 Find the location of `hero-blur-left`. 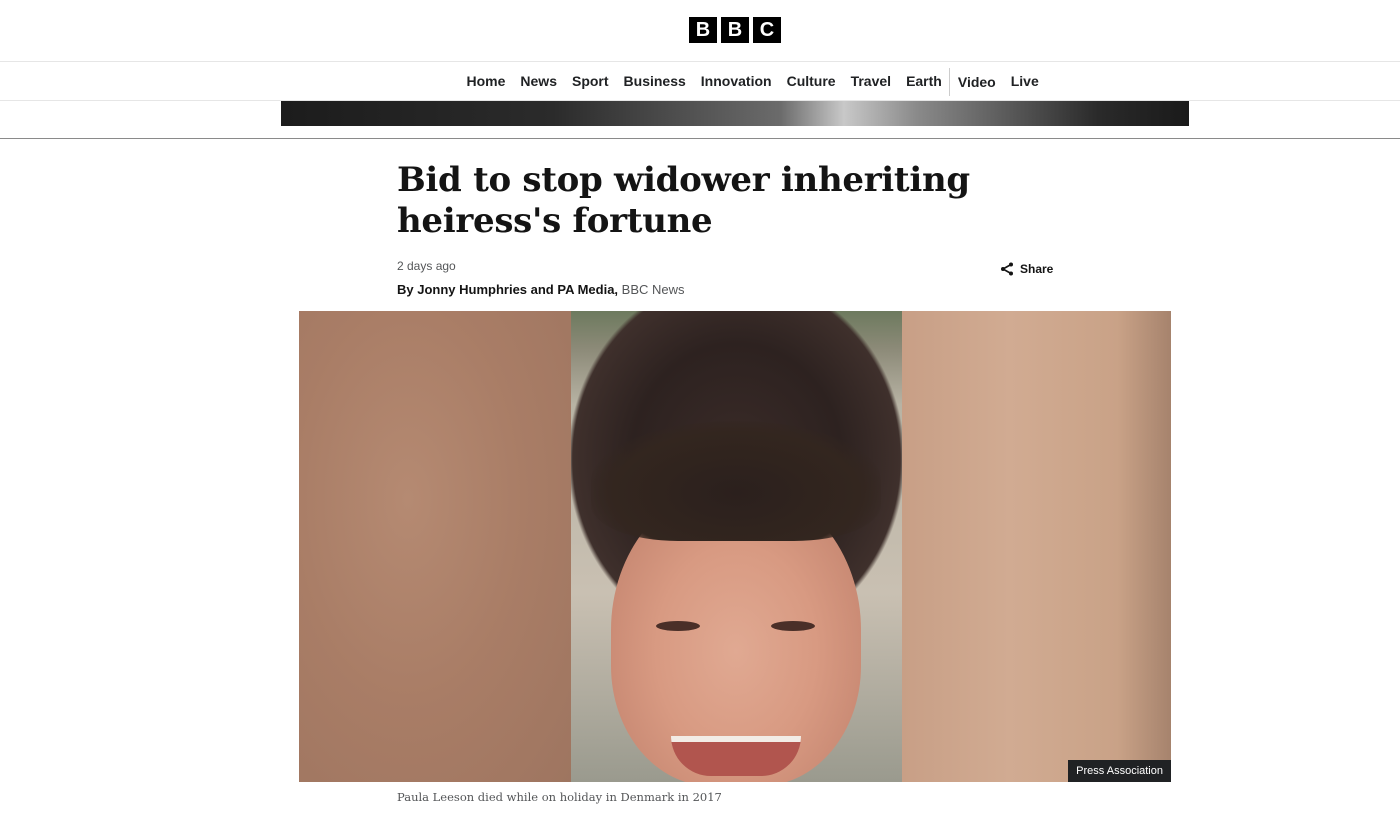

hero-blur-left is located at coordinates (435, 546).